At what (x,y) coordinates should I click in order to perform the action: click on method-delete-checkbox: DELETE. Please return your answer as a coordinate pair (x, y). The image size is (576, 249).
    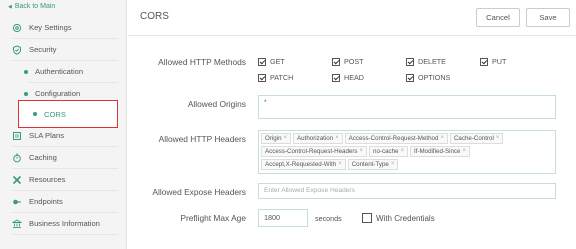
    Looking at the image, I should click on (426, 61).